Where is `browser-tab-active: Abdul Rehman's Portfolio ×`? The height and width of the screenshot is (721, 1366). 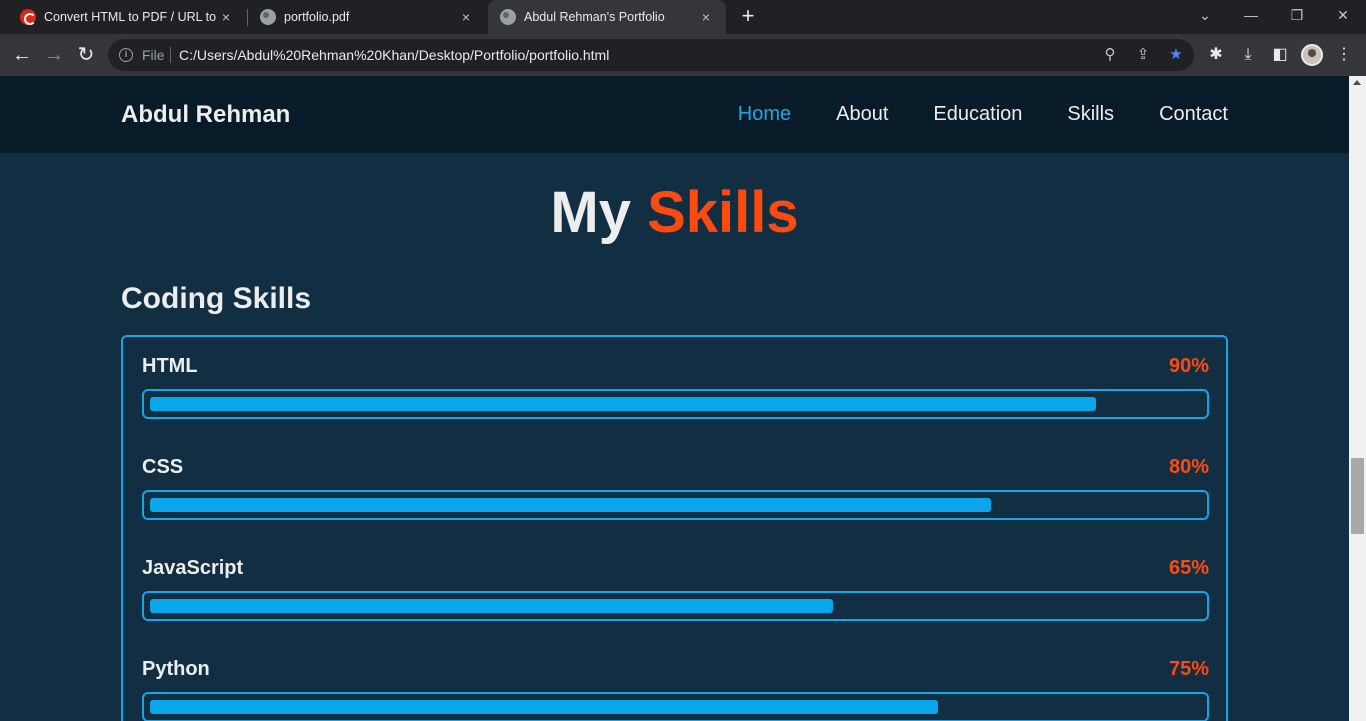 browser-tab-active: Abdul Rehman's Portfolio × is located at coordinates (607, 17).